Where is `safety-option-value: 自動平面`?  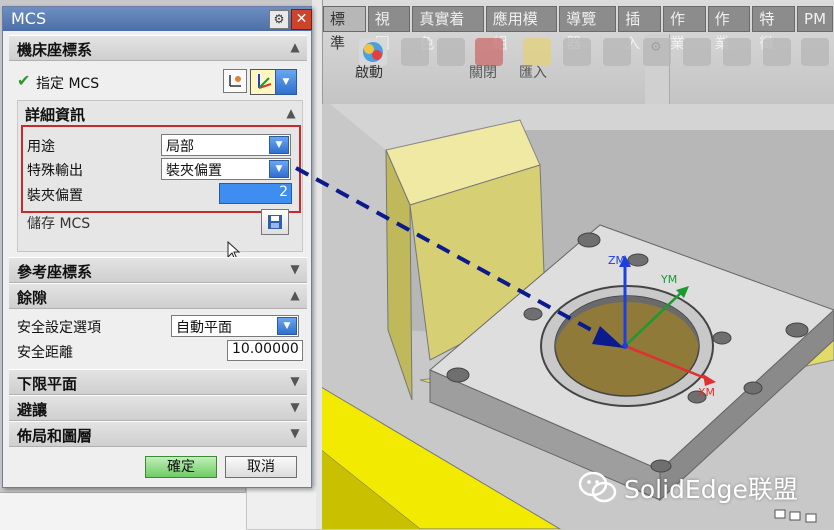 safety-option-value: 自動平面 is located at coordinates (204, 328).